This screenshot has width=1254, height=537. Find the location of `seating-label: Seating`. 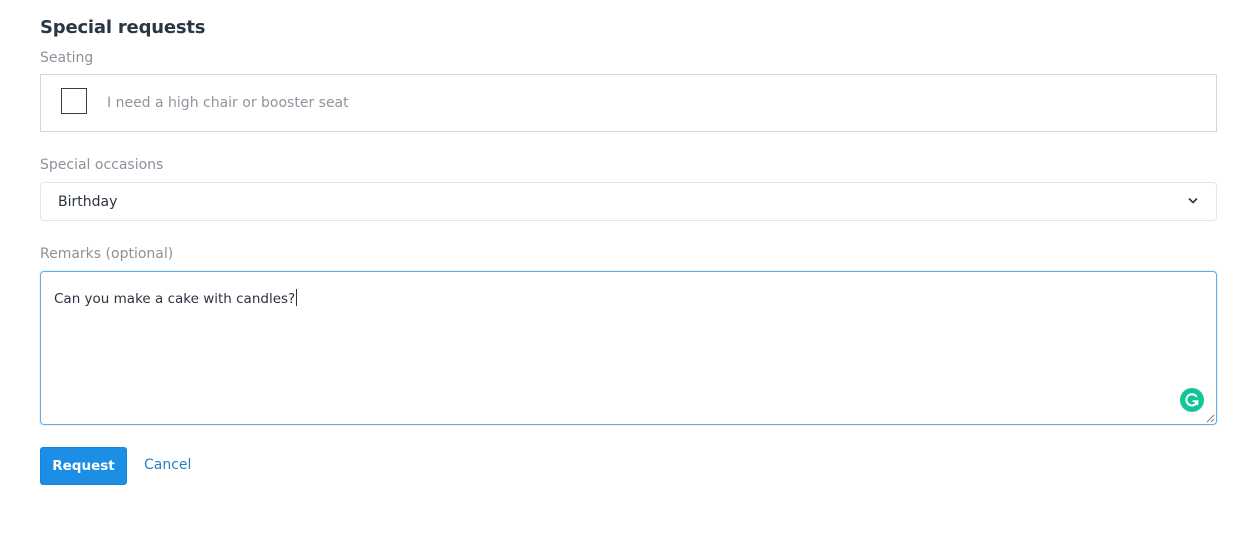

seating-label: Seating is located at coordinates (67, 58).